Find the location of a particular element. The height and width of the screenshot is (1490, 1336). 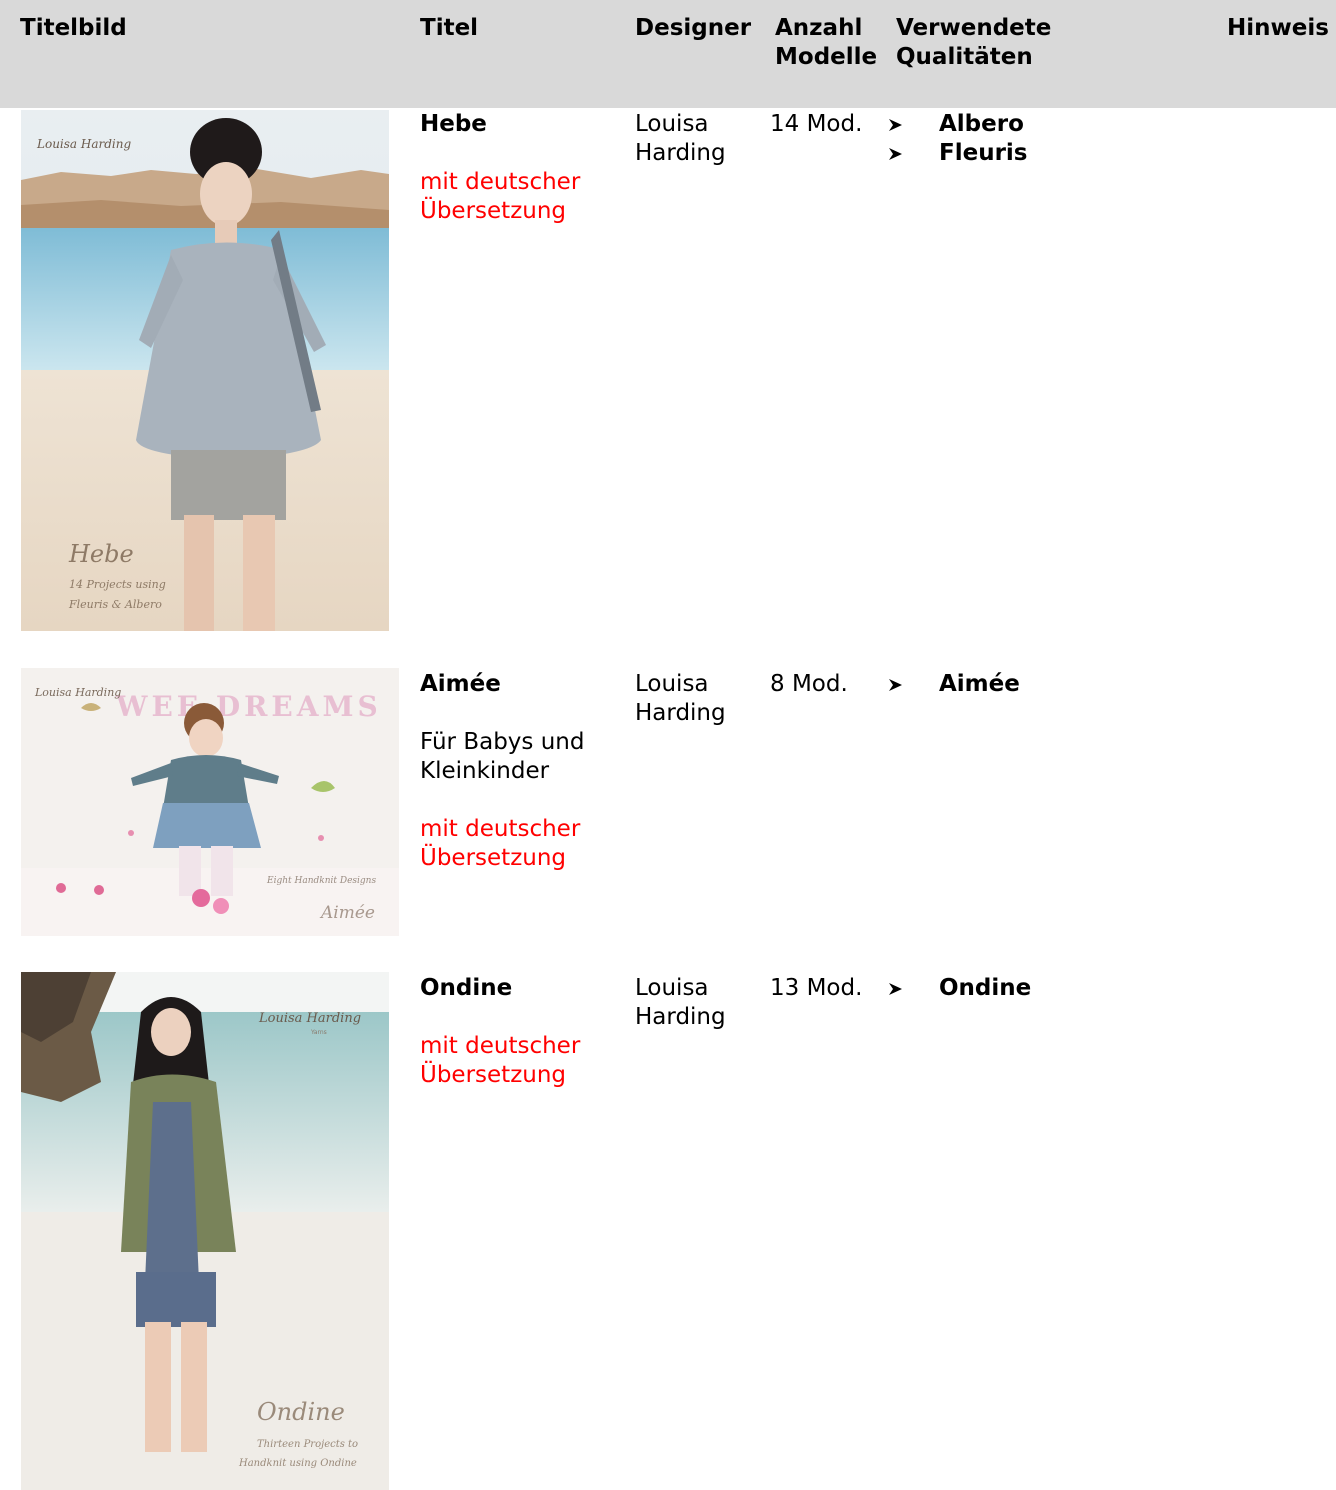

book-subtitle: Für Babys und Kleinkinder is located at coordinates (502, 756).